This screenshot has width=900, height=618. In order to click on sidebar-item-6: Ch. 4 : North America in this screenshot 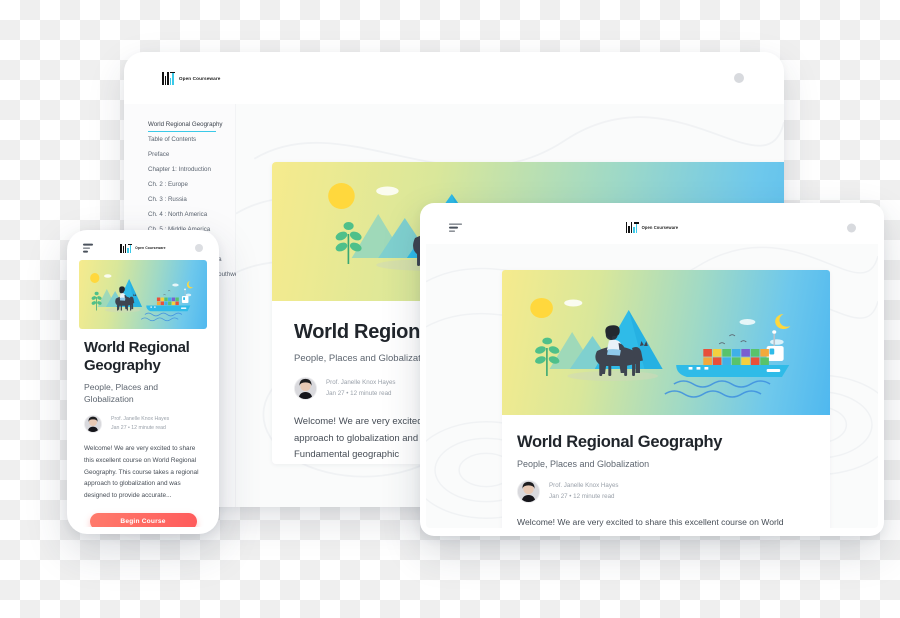, I will do `click(179, 215)`.